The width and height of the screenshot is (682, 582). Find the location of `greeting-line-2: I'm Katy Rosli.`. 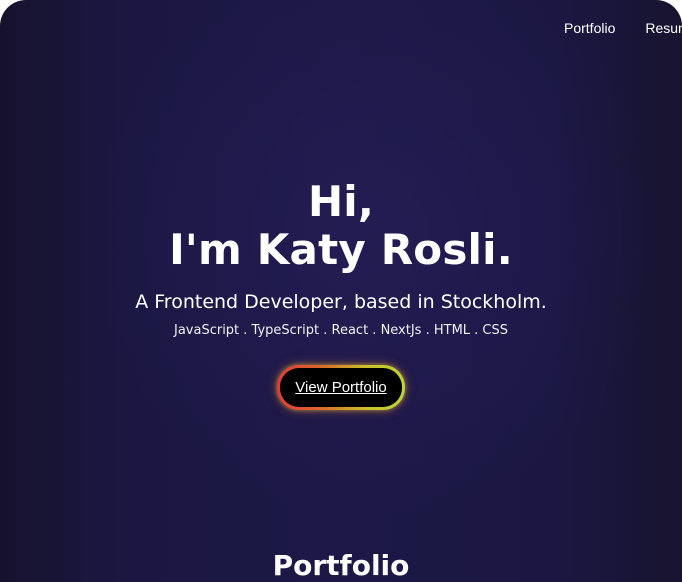

greeting-line-2: I'm Katy Rosli. is located at coordinates (341, 249).